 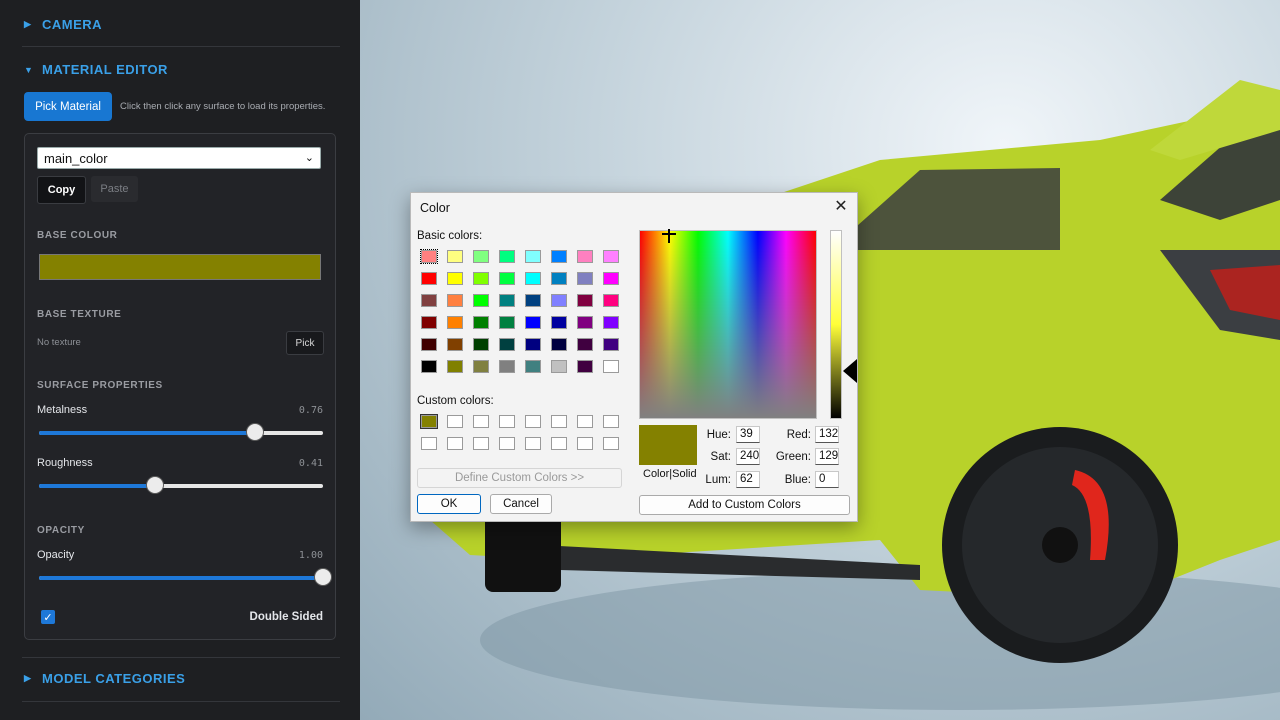 I want to click on sat-input: 240, so click(x=748, y=456).